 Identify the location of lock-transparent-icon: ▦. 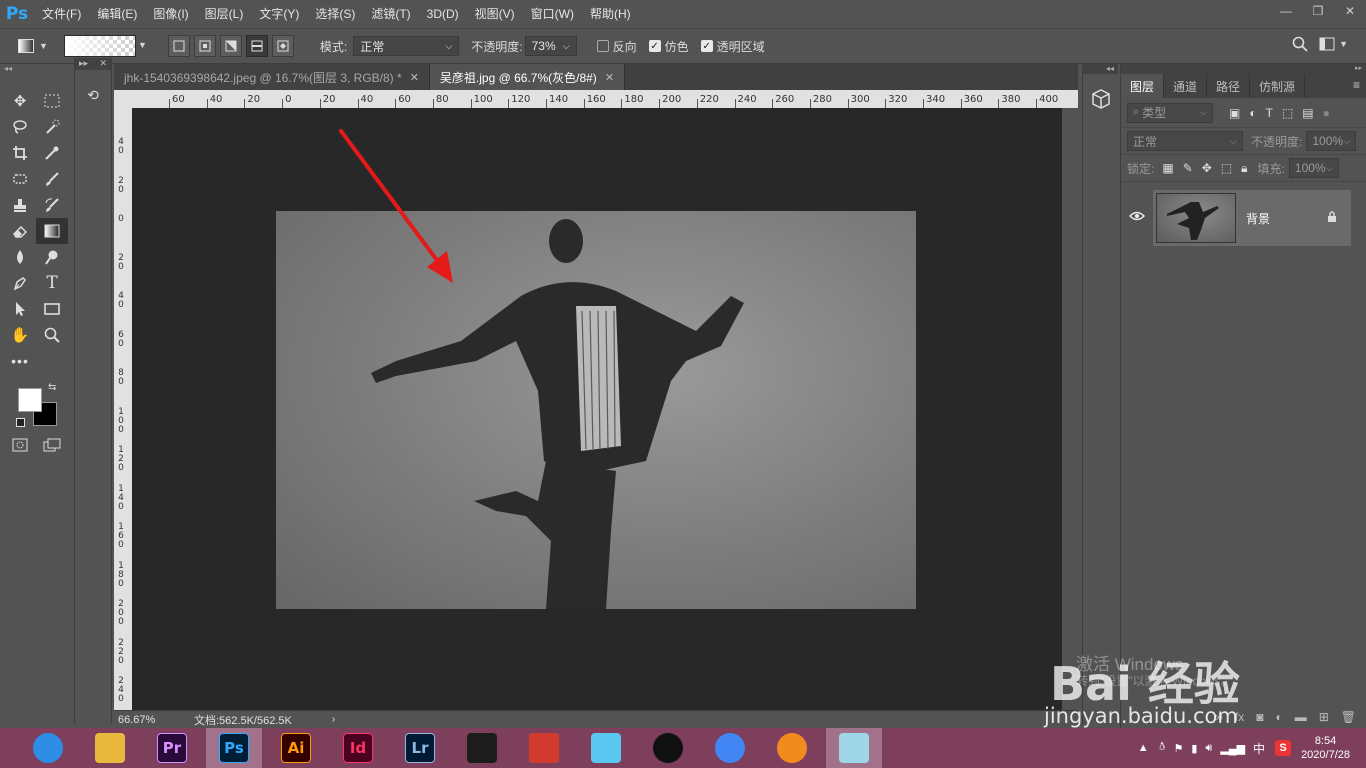
(1167, 168).